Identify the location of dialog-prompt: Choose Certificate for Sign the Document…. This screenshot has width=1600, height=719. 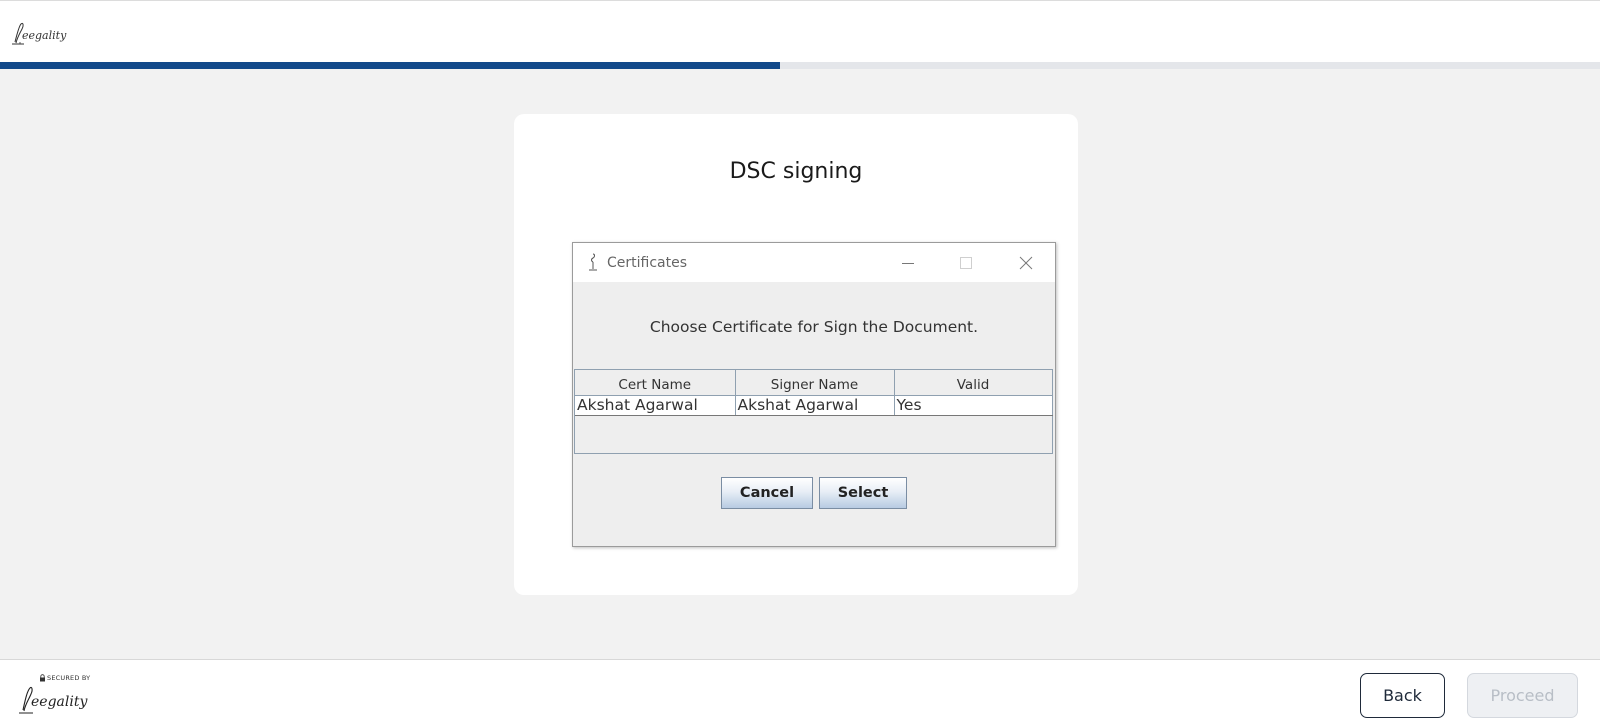
(814, 327).